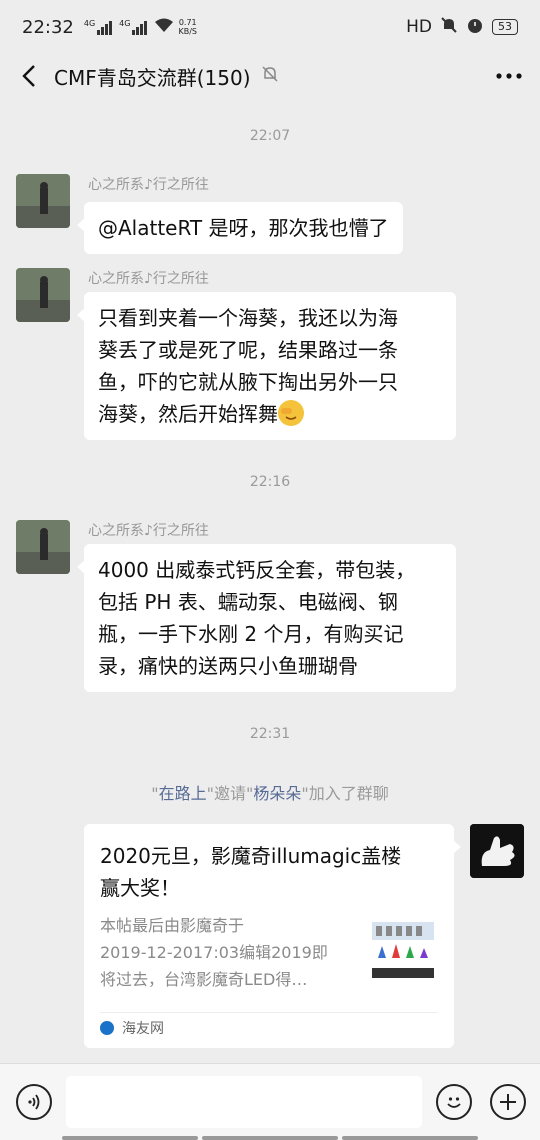  Describe the element at coordinates (251, 856) in the screenshot. I see `card-title-line: 2020元旦，影魔奇illumagic盖楼` at that location.